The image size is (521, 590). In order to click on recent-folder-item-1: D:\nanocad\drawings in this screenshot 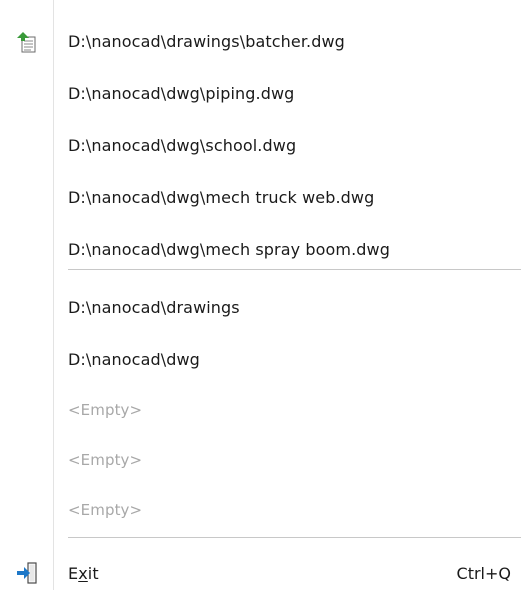, I will do `click(260, 308)`.